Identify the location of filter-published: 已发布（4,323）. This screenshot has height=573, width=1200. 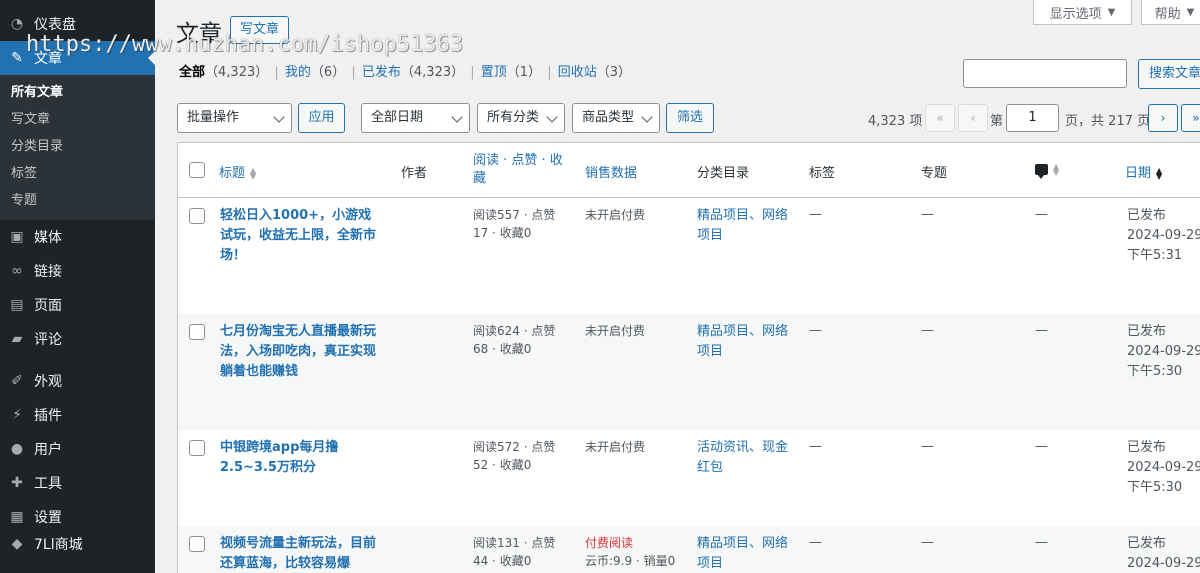
(413, 72).